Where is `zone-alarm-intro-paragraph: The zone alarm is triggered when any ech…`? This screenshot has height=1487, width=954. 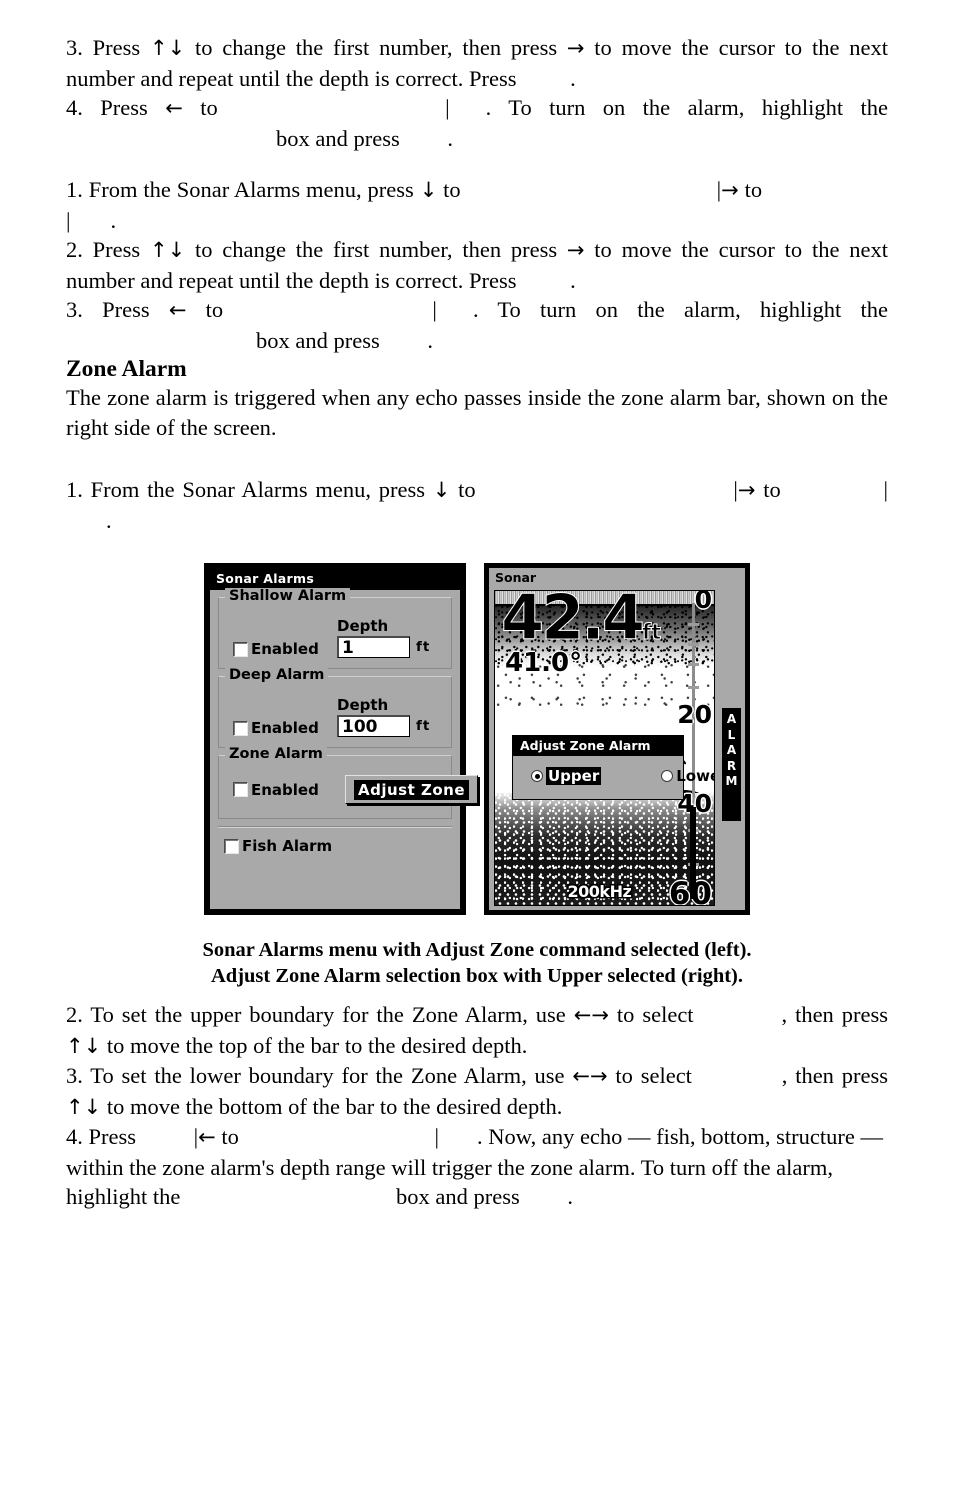 zone-alarm-intro-paragraph: The zone alarm is triggered when any ech… is located at coordinates (477, 412).